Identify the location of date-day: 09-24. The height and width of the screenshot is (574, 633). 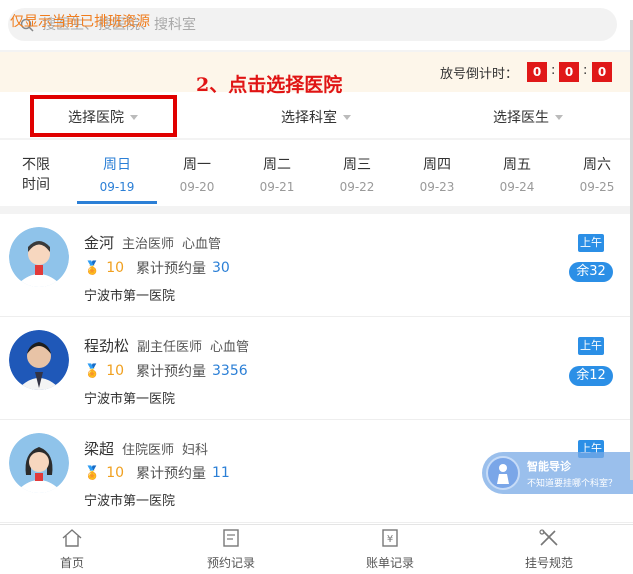
(517, 187).